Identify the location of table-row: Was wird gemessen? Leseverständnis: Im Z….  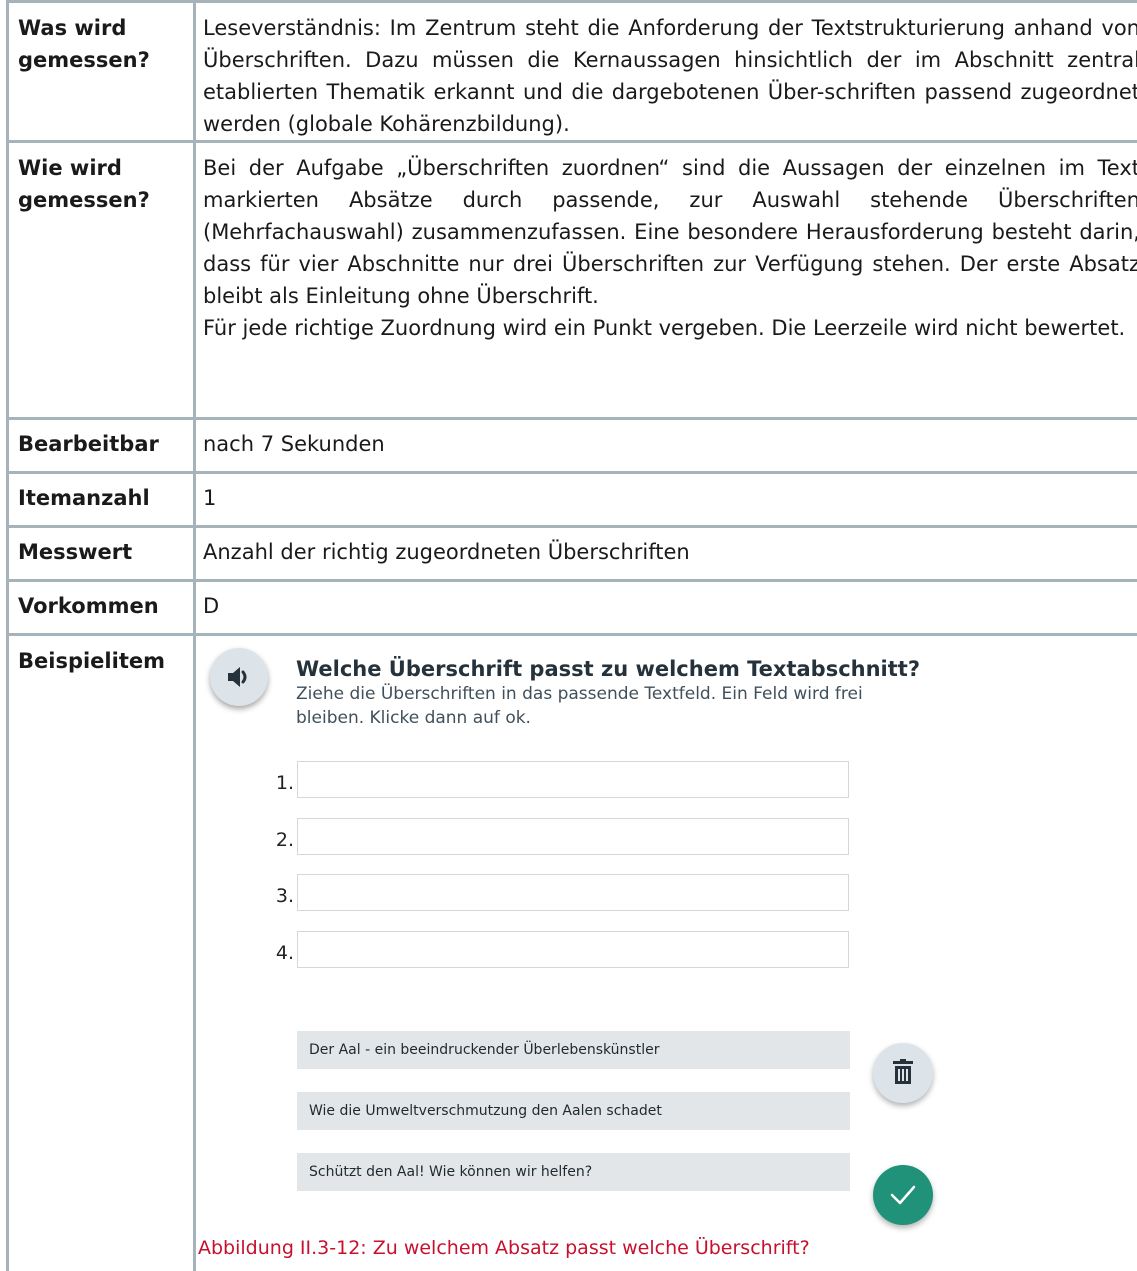
(572, 72).